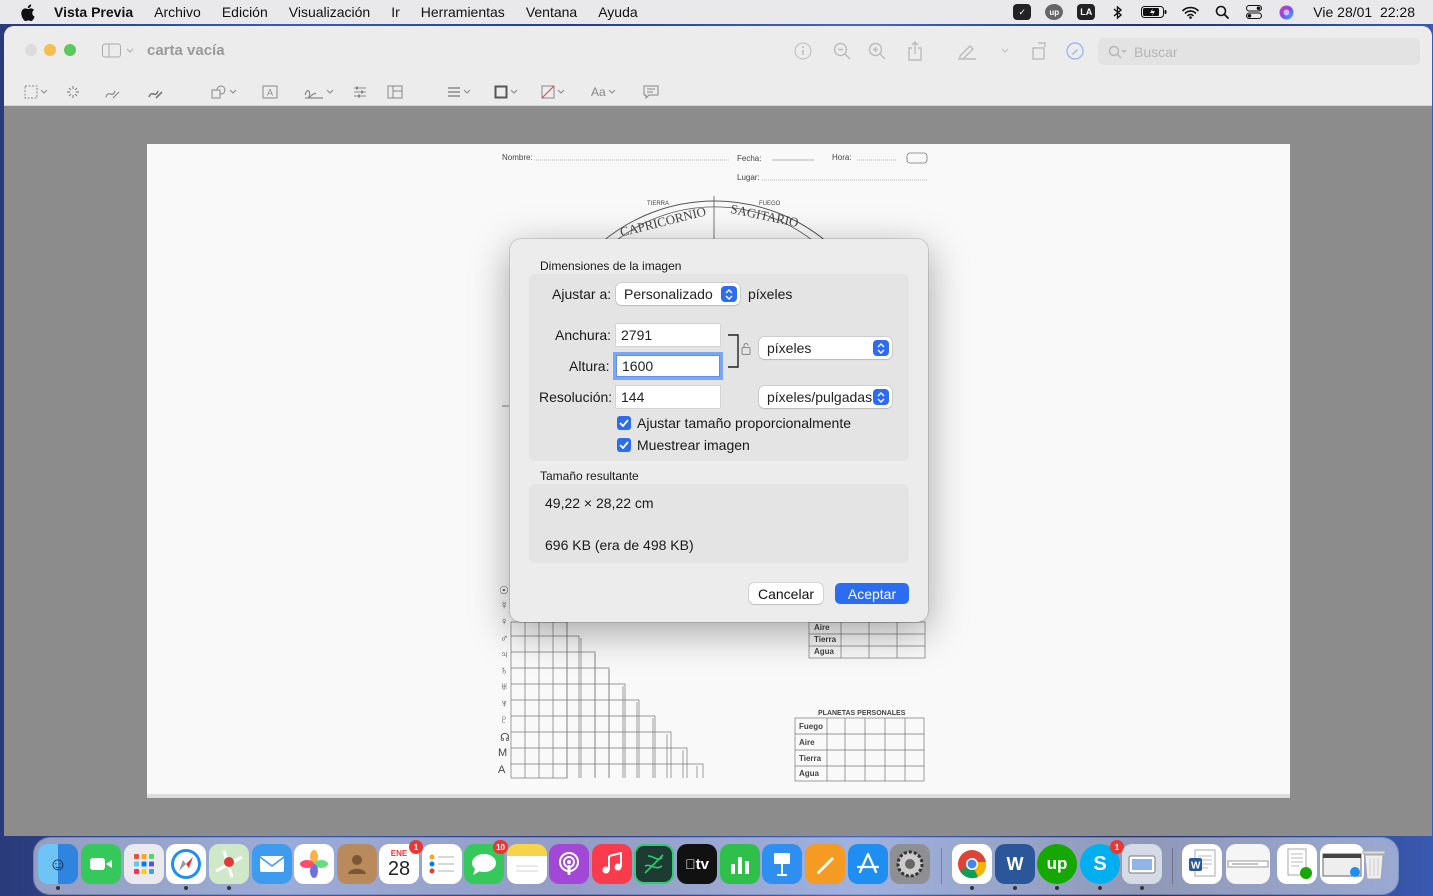 The width and height of the screenshot is (1433, 896). Describe the element at coordinates (668, 366) in the screenshot. I see `height-field: 1600` at that location.